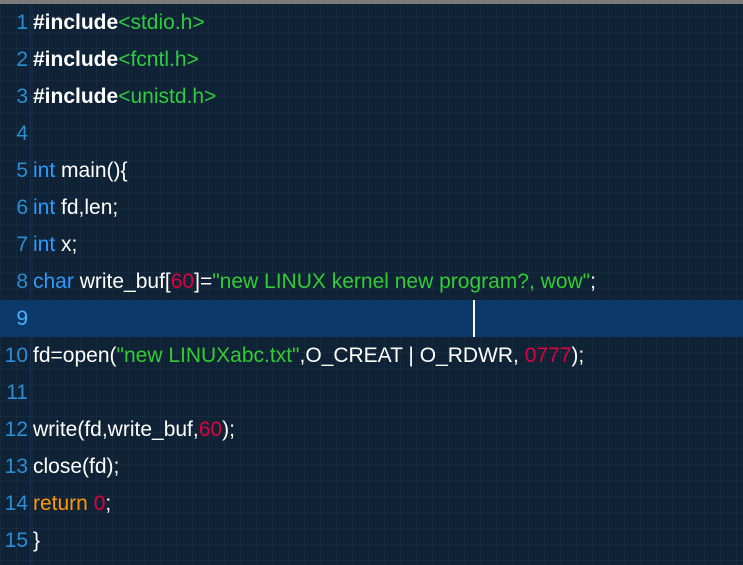 Image resolution: width=743 pixels, height=565 pixels. I want to click on line-number: 8, so click(22, 281).